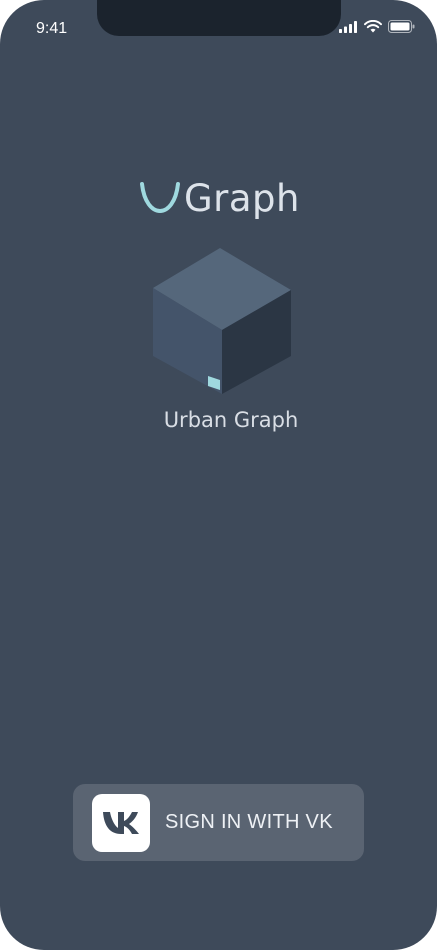 The height and width of the screenshot is (950, 437). I want to click on battery-icon, so click(401, 26).